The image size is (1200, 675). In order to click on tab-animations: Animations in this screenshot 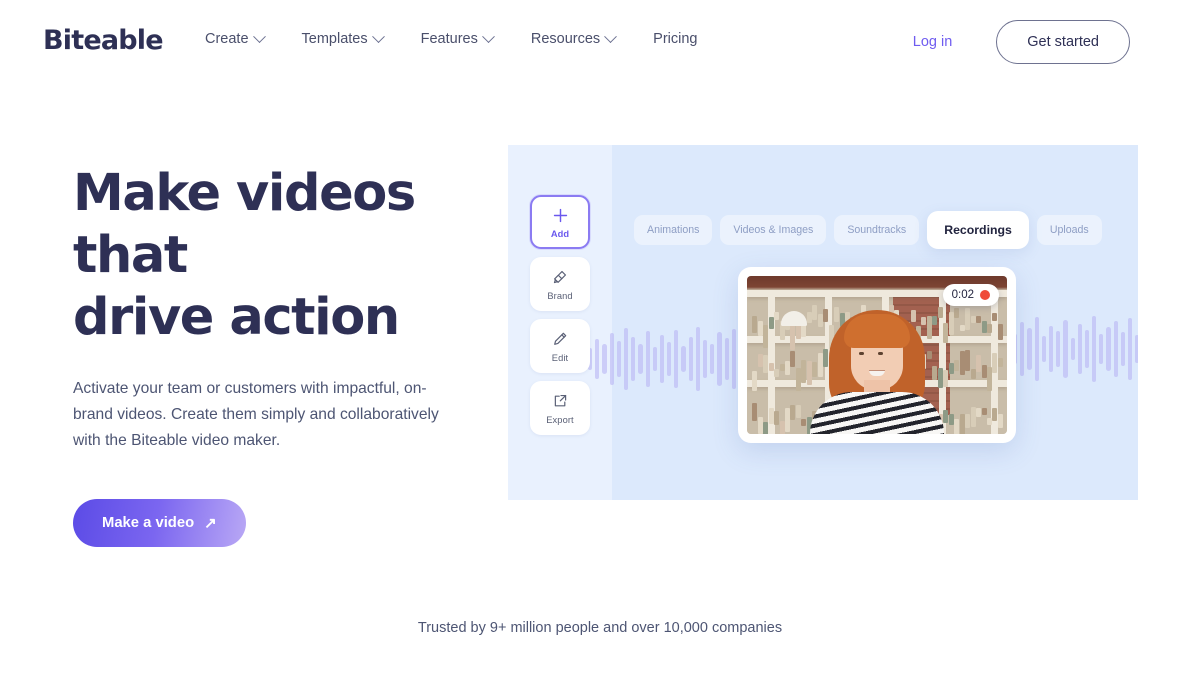, I will do `click(673, 230)`.